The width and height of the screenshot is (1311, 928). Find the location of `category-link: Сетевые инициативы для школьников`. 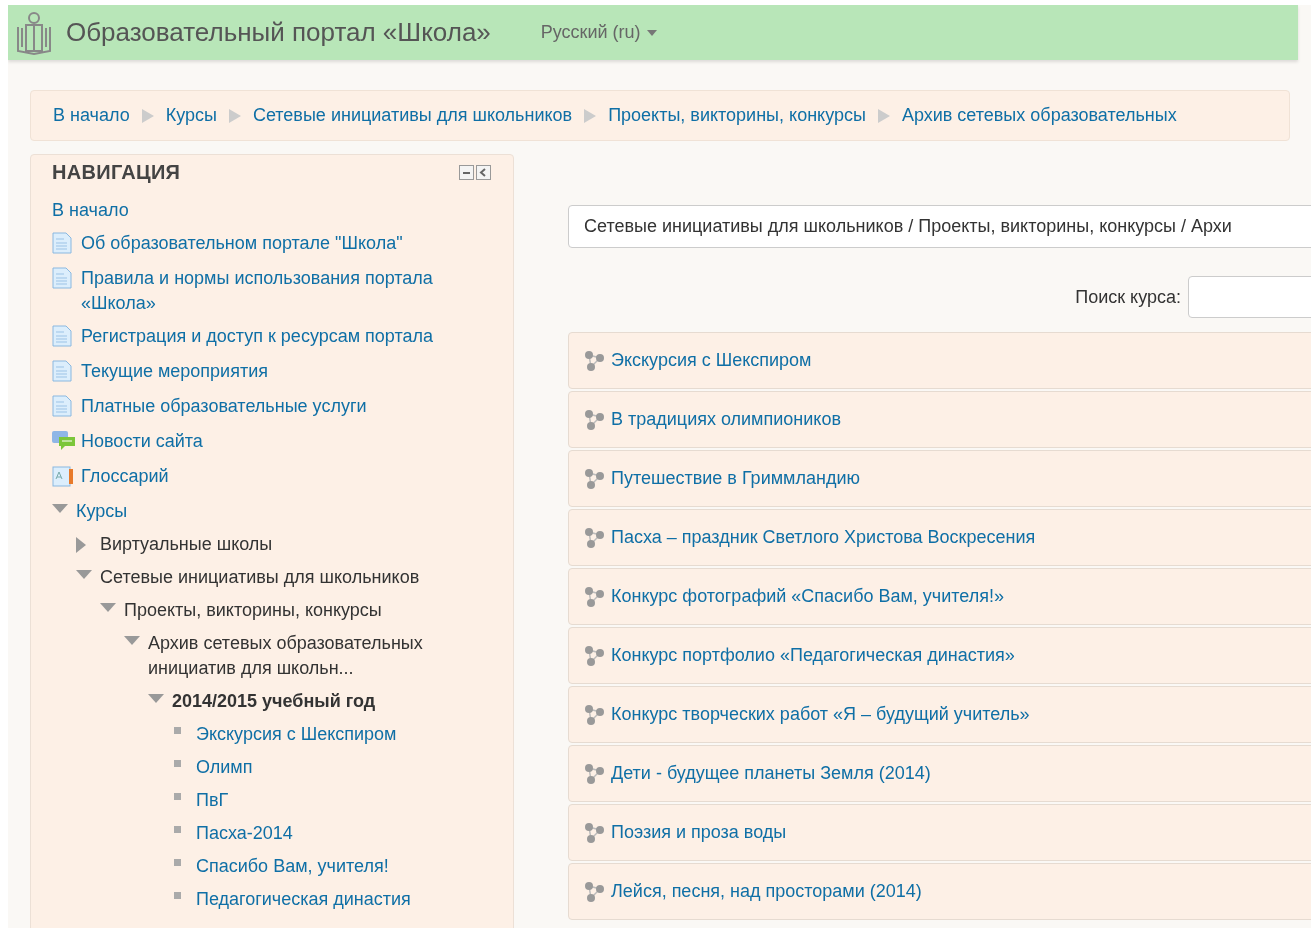

category-link: Сетевые инициативы для школьников is located at coordinates (260, 577).